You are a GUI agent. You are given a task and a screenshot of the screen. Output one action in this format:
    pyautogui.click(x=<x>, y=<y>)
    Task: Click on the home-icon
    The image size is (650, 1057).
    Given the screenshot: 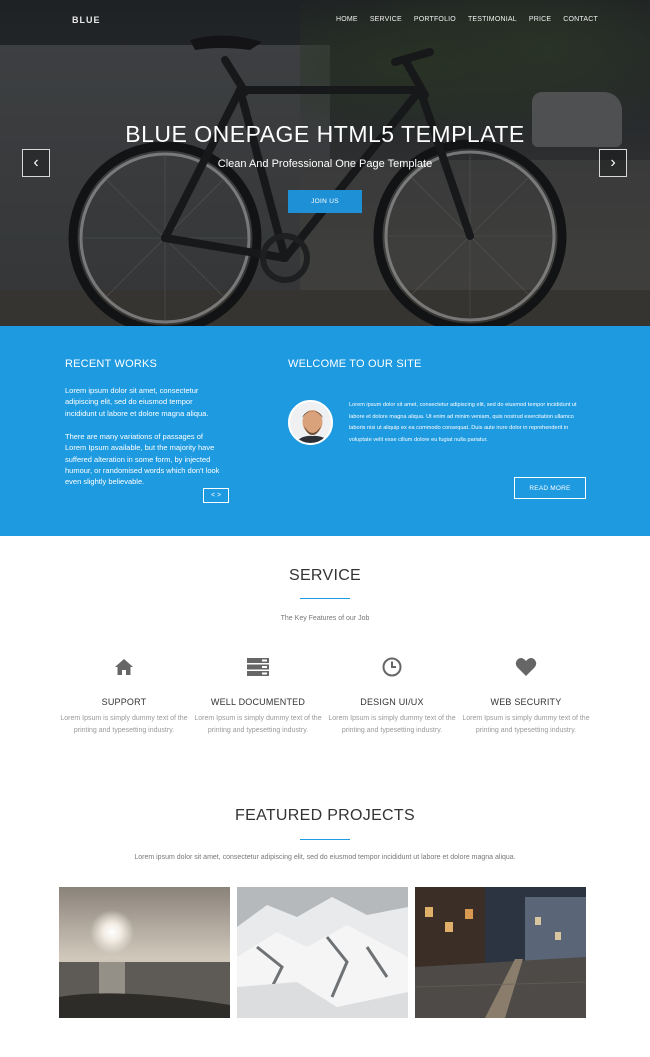 What is the action you would take?
    pyautogui.click(x=124, y=667)
    